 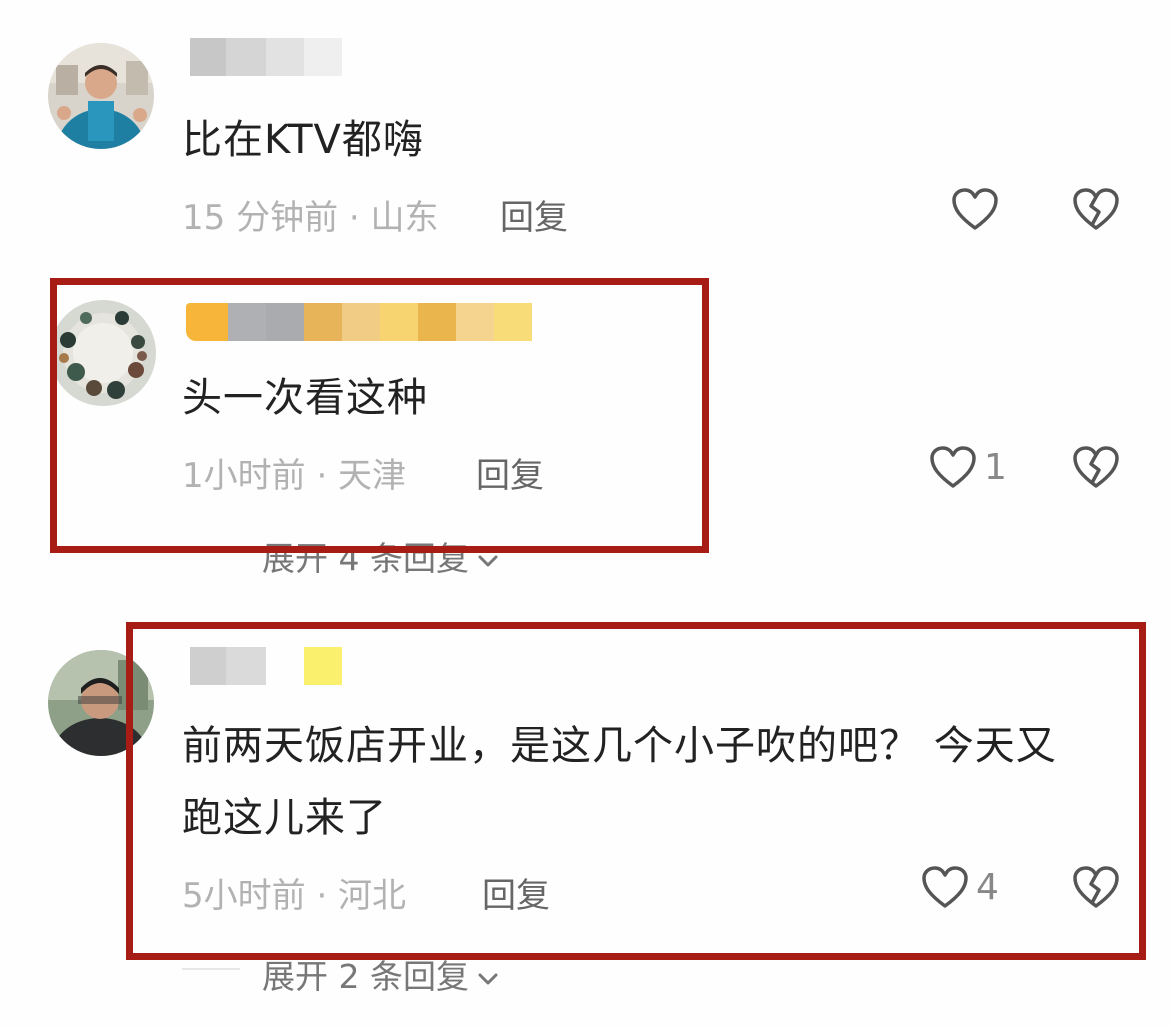 What do you see at coordinates (266, 57) in the screenshot?
I see `username-blurred` at bounding box center [266, 57].